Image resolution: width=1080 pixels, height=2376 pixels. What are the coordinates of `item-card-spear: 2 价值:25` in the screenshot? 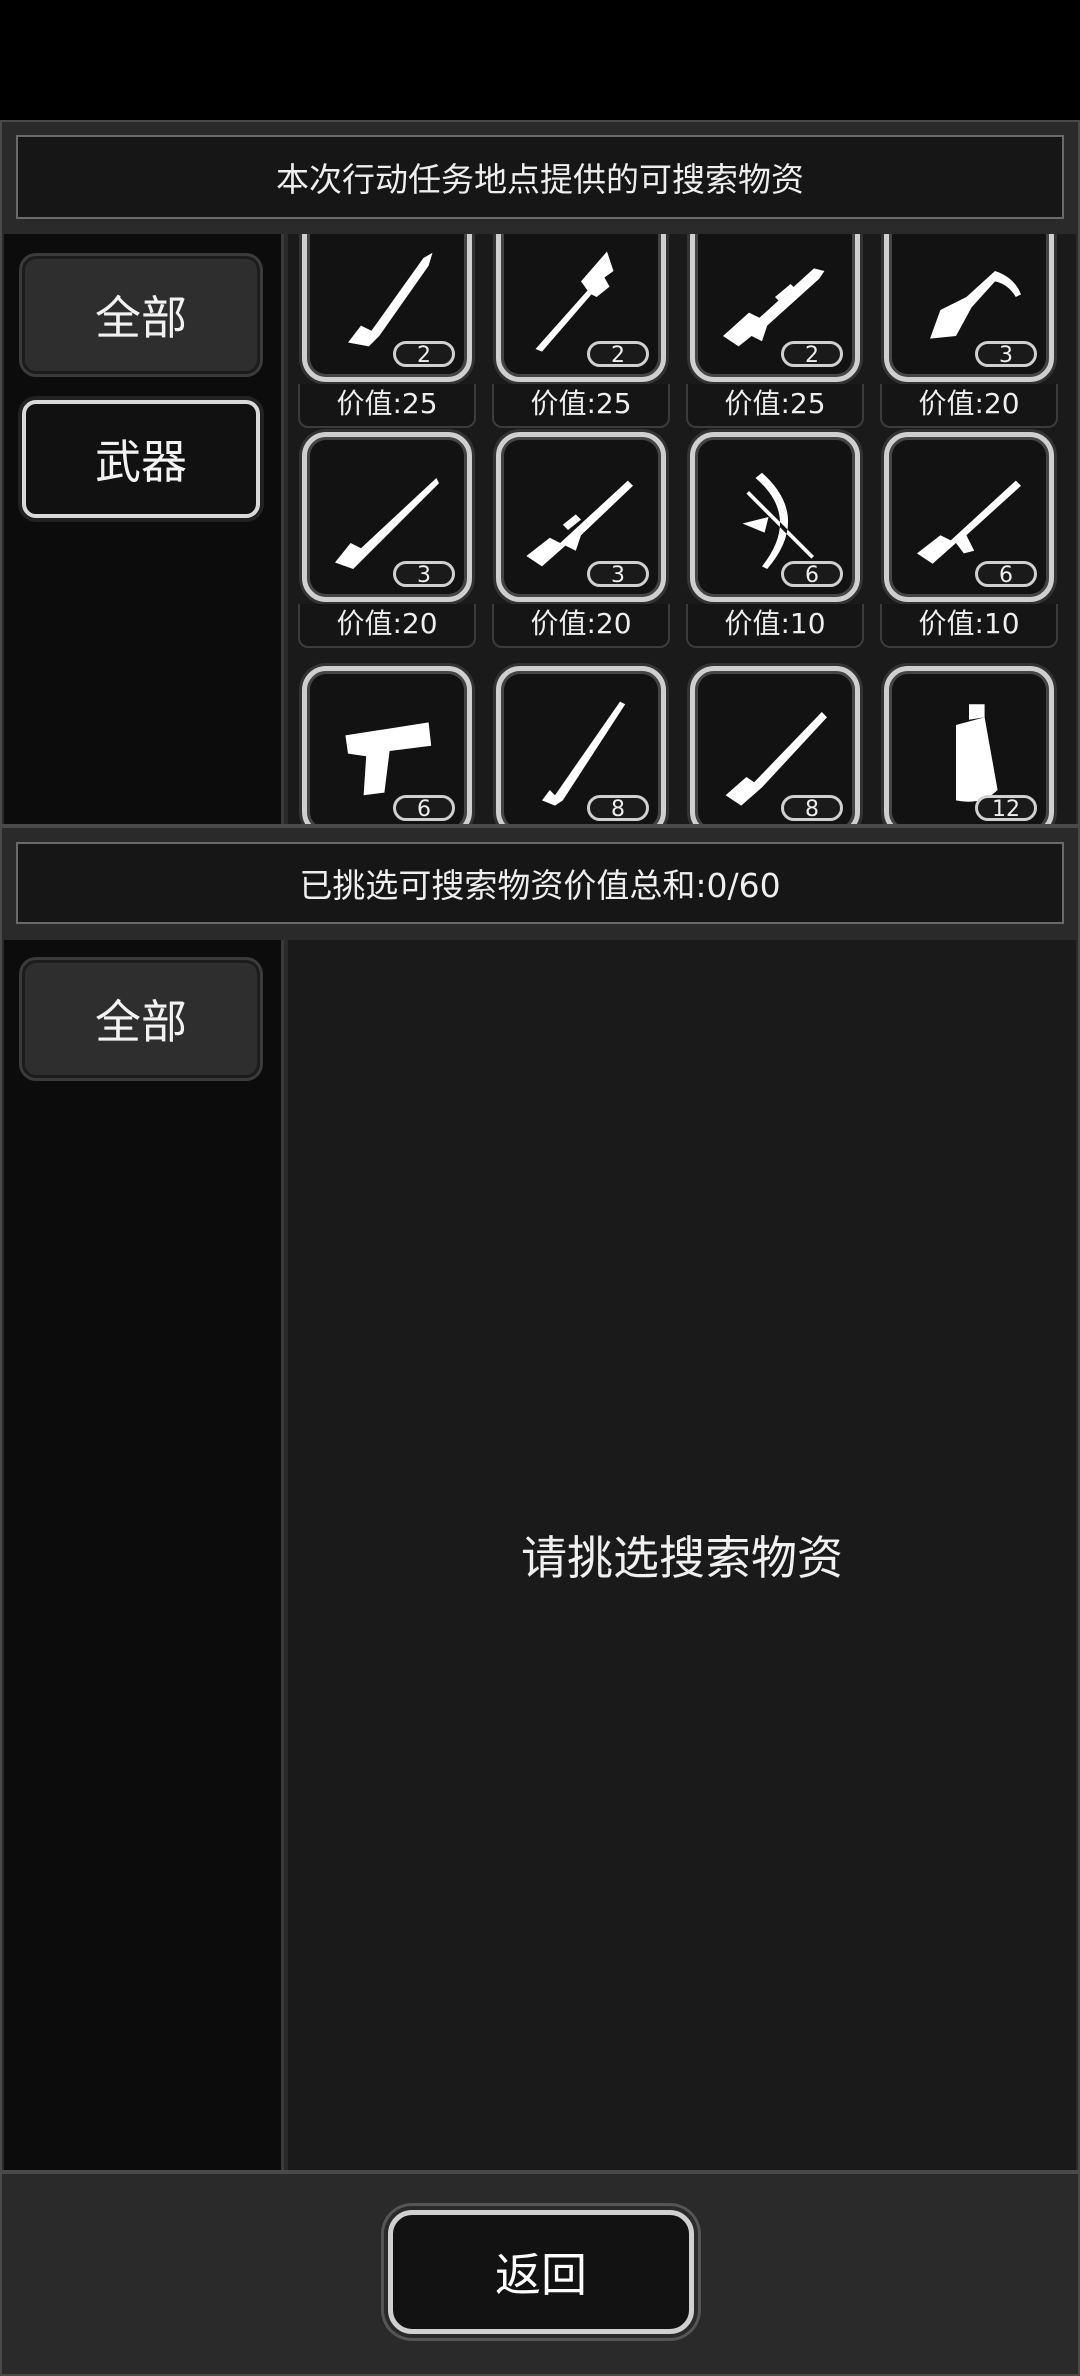 It's located at (581, 331).